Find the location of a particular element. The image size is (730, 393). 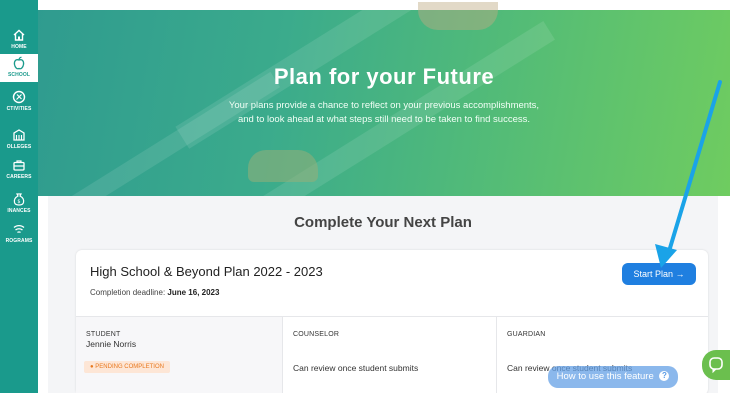

role-header: STUDENT is located at coordinates (103, 334).